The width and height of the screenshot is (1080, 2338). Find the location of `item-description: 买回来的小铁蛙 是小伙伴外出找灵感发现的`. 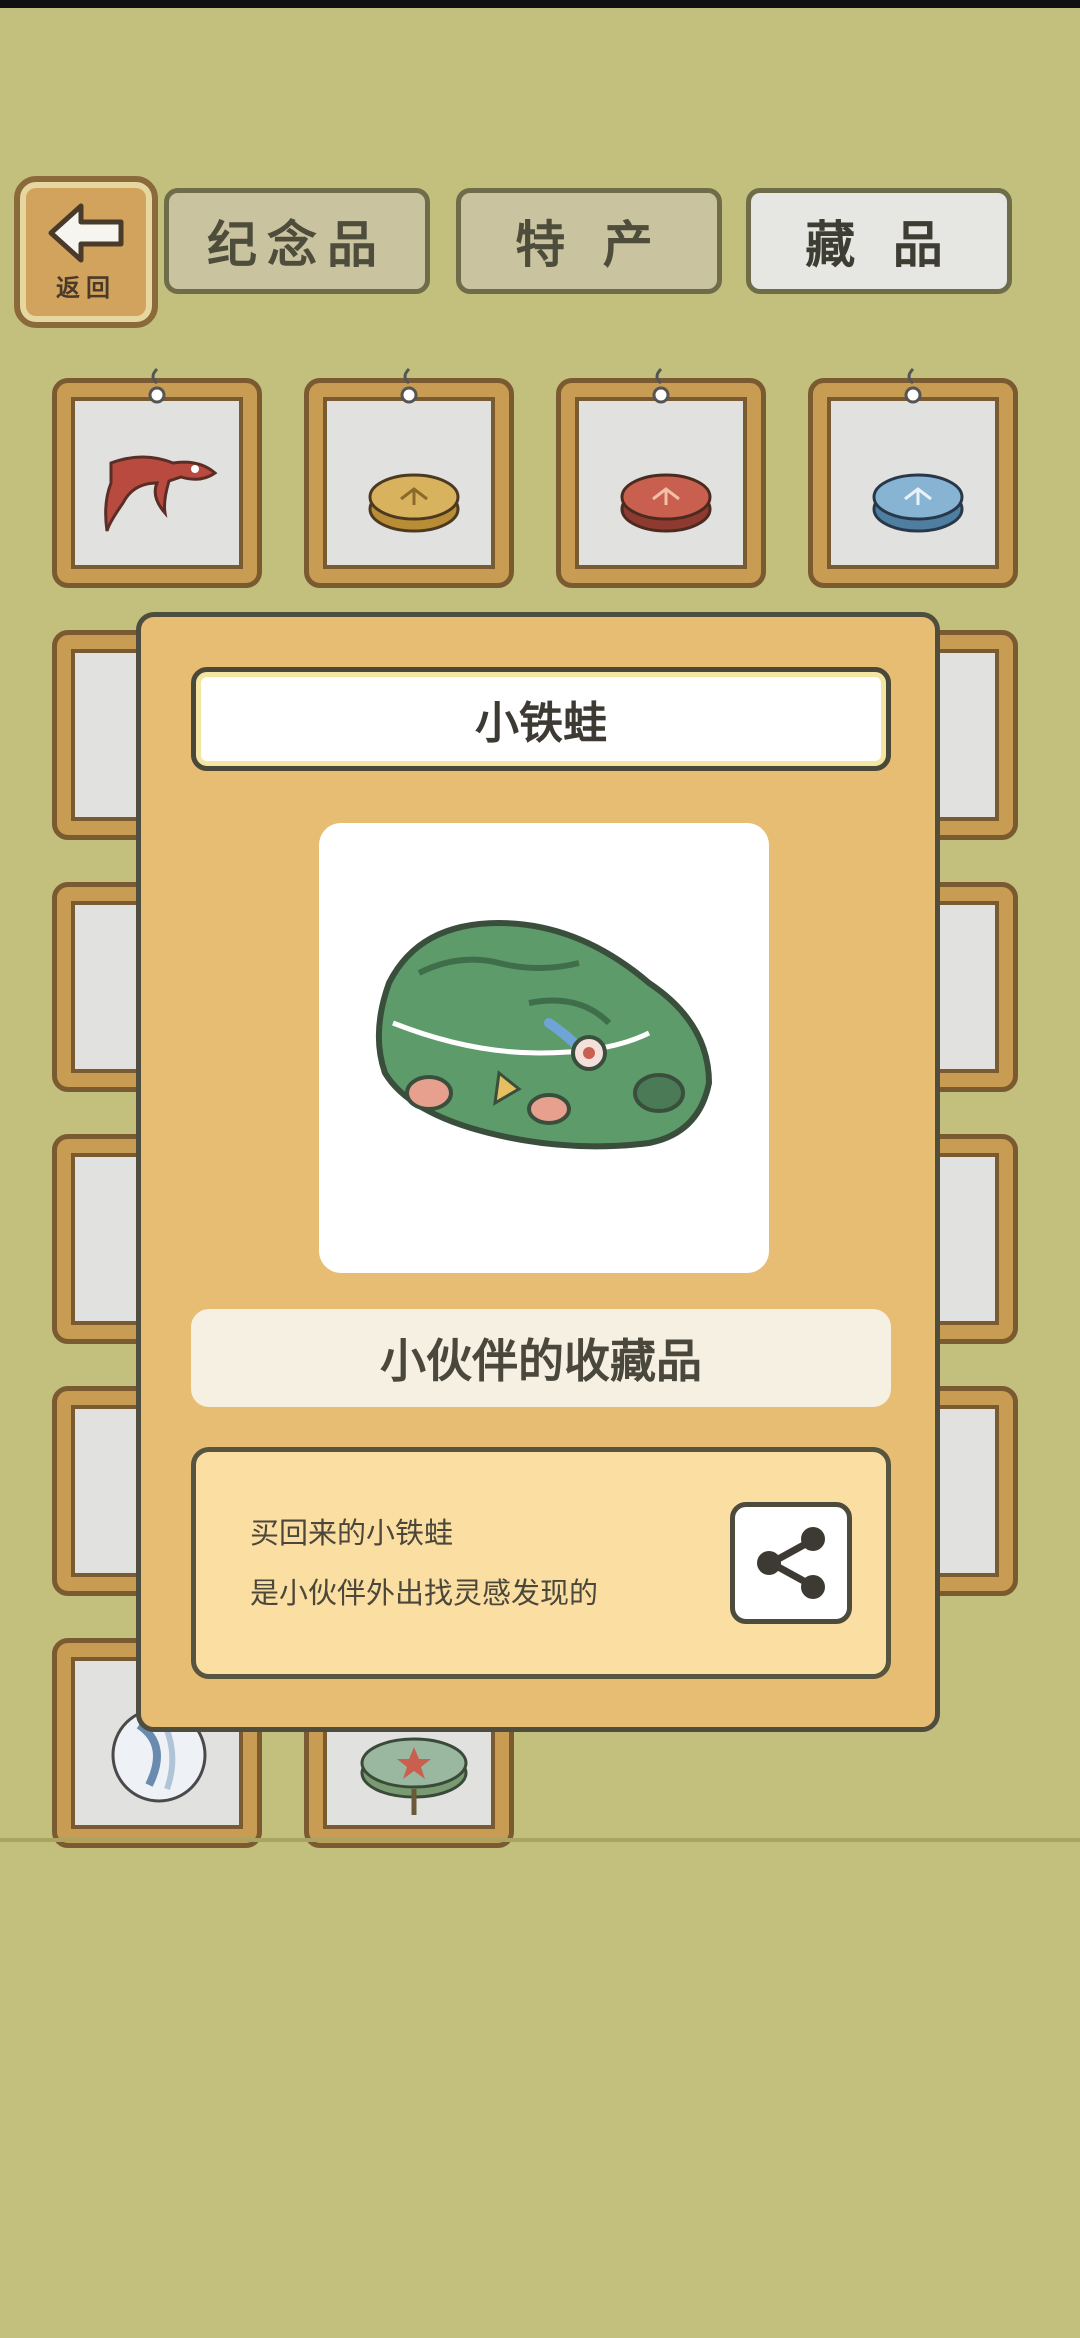

item-description: 买回来的小铁蛙 是小伙伴外出找灵感发现的 is located at coordinates (541, 1563).